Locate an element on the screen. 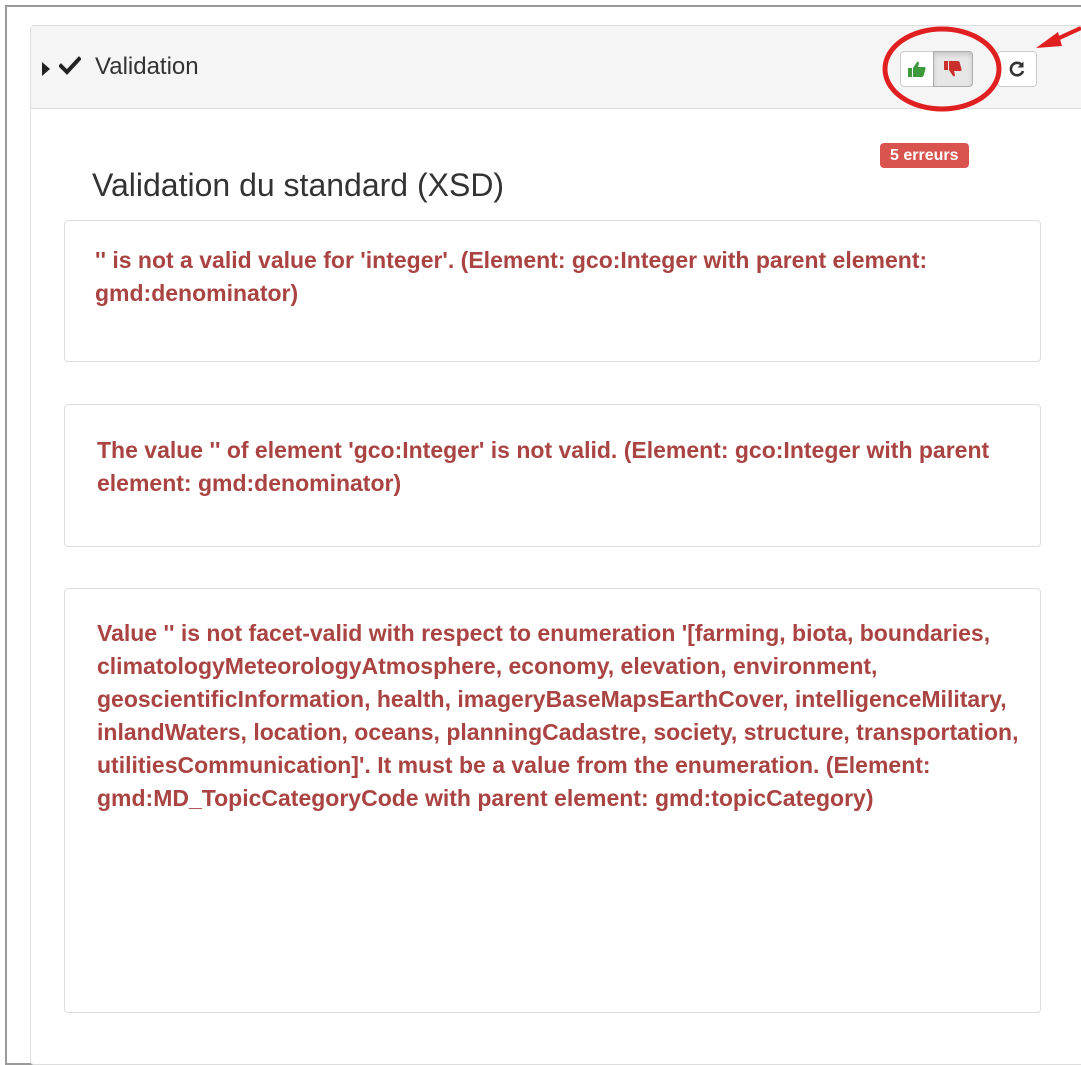 This screenshot has width=1081, height=1065. thumbs-up-button is located at coordinates (917, 69).